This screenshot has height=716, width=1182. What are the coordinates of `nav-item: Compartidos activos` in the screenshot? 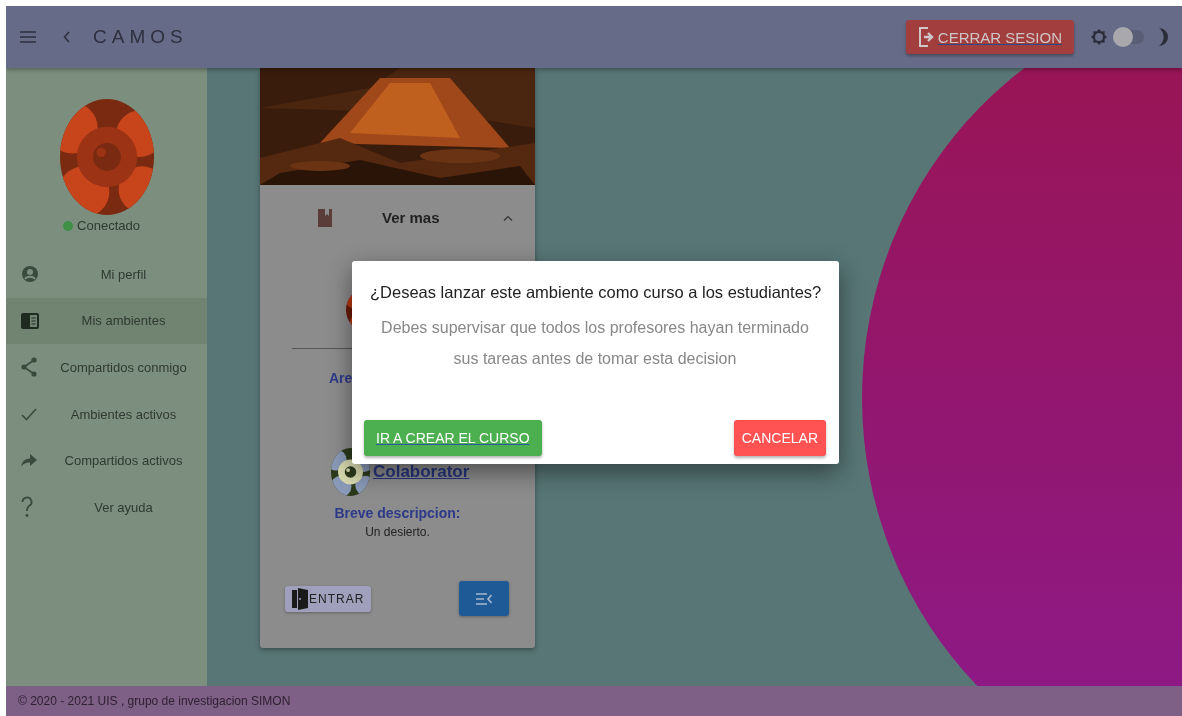 It's located at (106, 460).